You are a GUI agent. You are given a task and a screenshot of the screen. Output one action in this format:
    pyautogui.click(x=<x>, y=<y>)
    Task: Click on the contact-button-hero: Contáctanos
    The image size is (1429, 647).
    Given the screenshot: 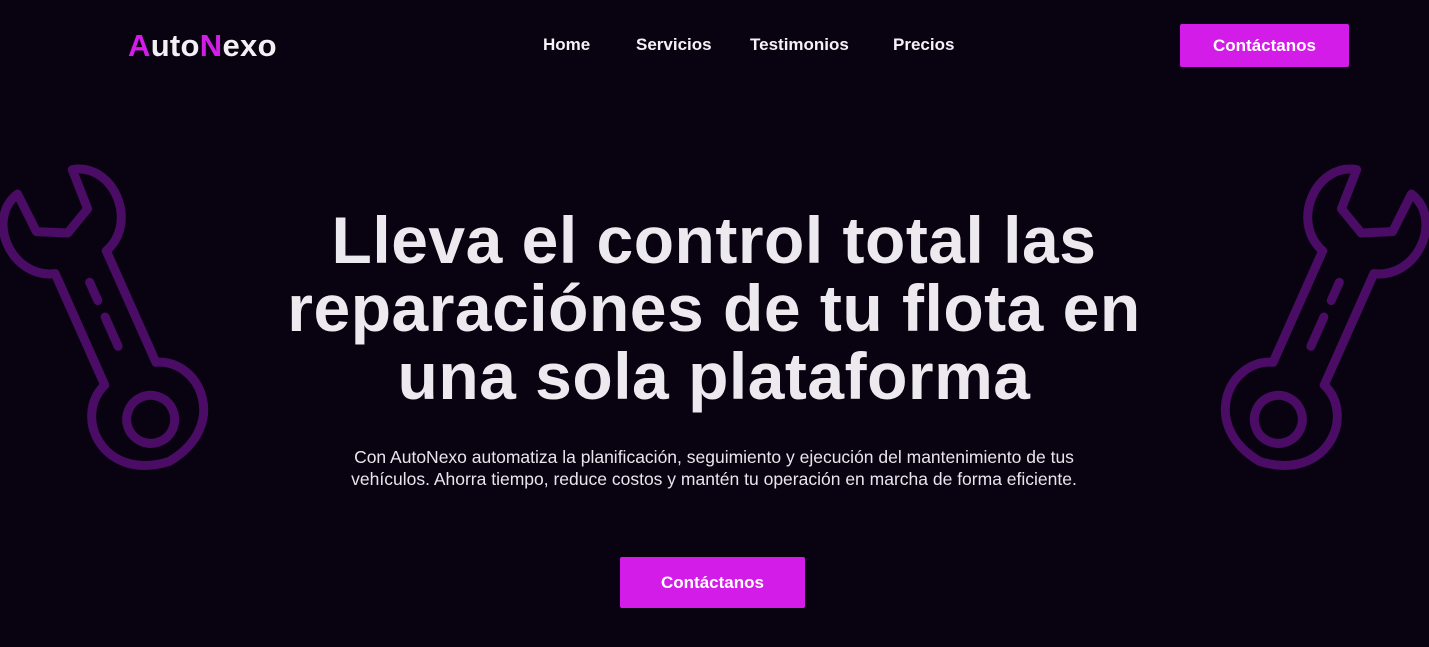 What is the action you would take?
    pyautogui.click(x=712, y=582)
    